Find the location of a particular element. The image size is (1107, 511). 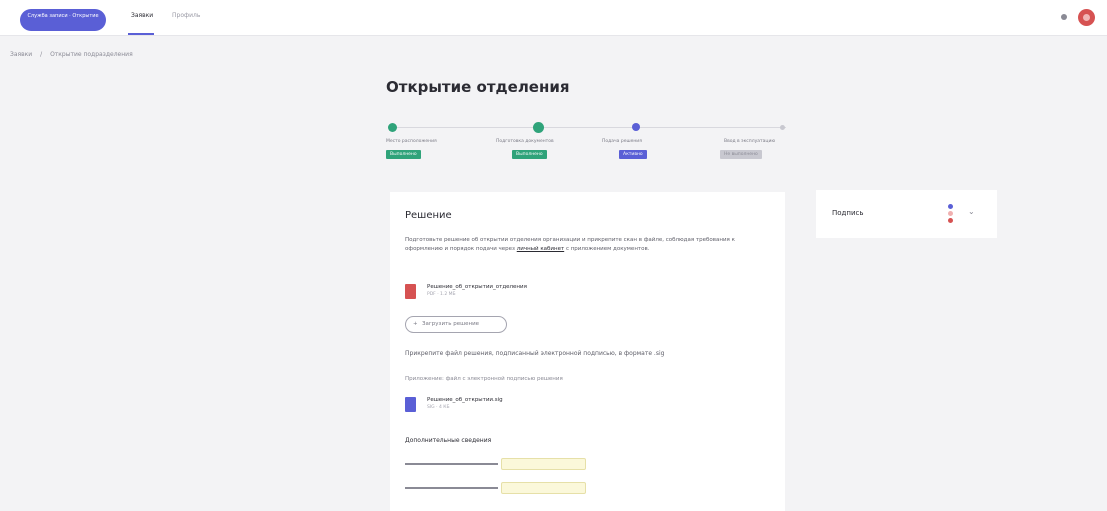

file-meta: PDF · 1.2 МБ is located at coordinates (441, 294).